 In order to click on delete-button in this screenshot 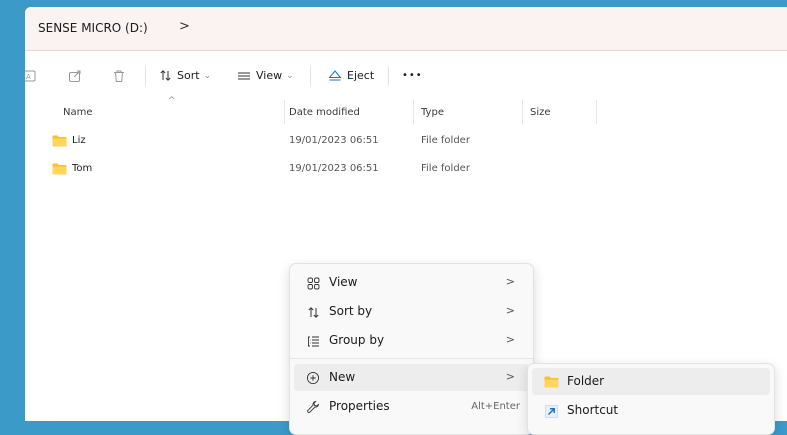, I will do `click(119, 75)`.